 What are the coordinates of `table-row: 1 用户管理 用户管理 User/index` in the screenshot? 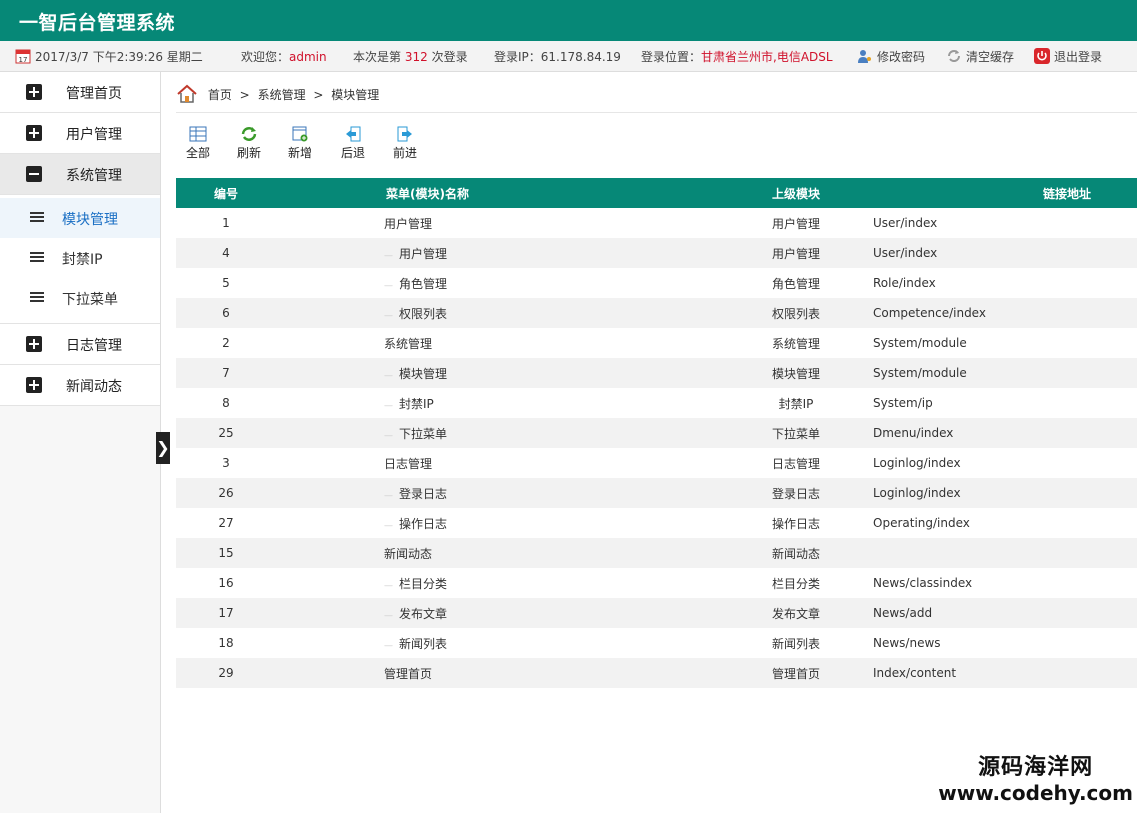 It's located at (656, 223).